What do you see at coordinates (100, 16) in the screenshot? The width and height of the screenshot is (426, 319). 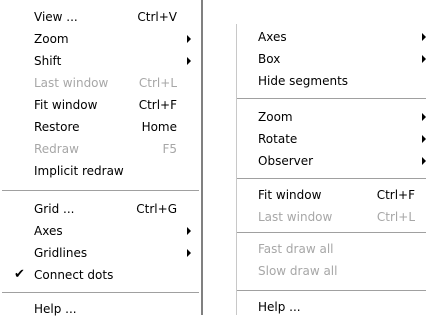 I see `menu-item-view: View ... Ctrl+V` at bounding box center [100, 16].